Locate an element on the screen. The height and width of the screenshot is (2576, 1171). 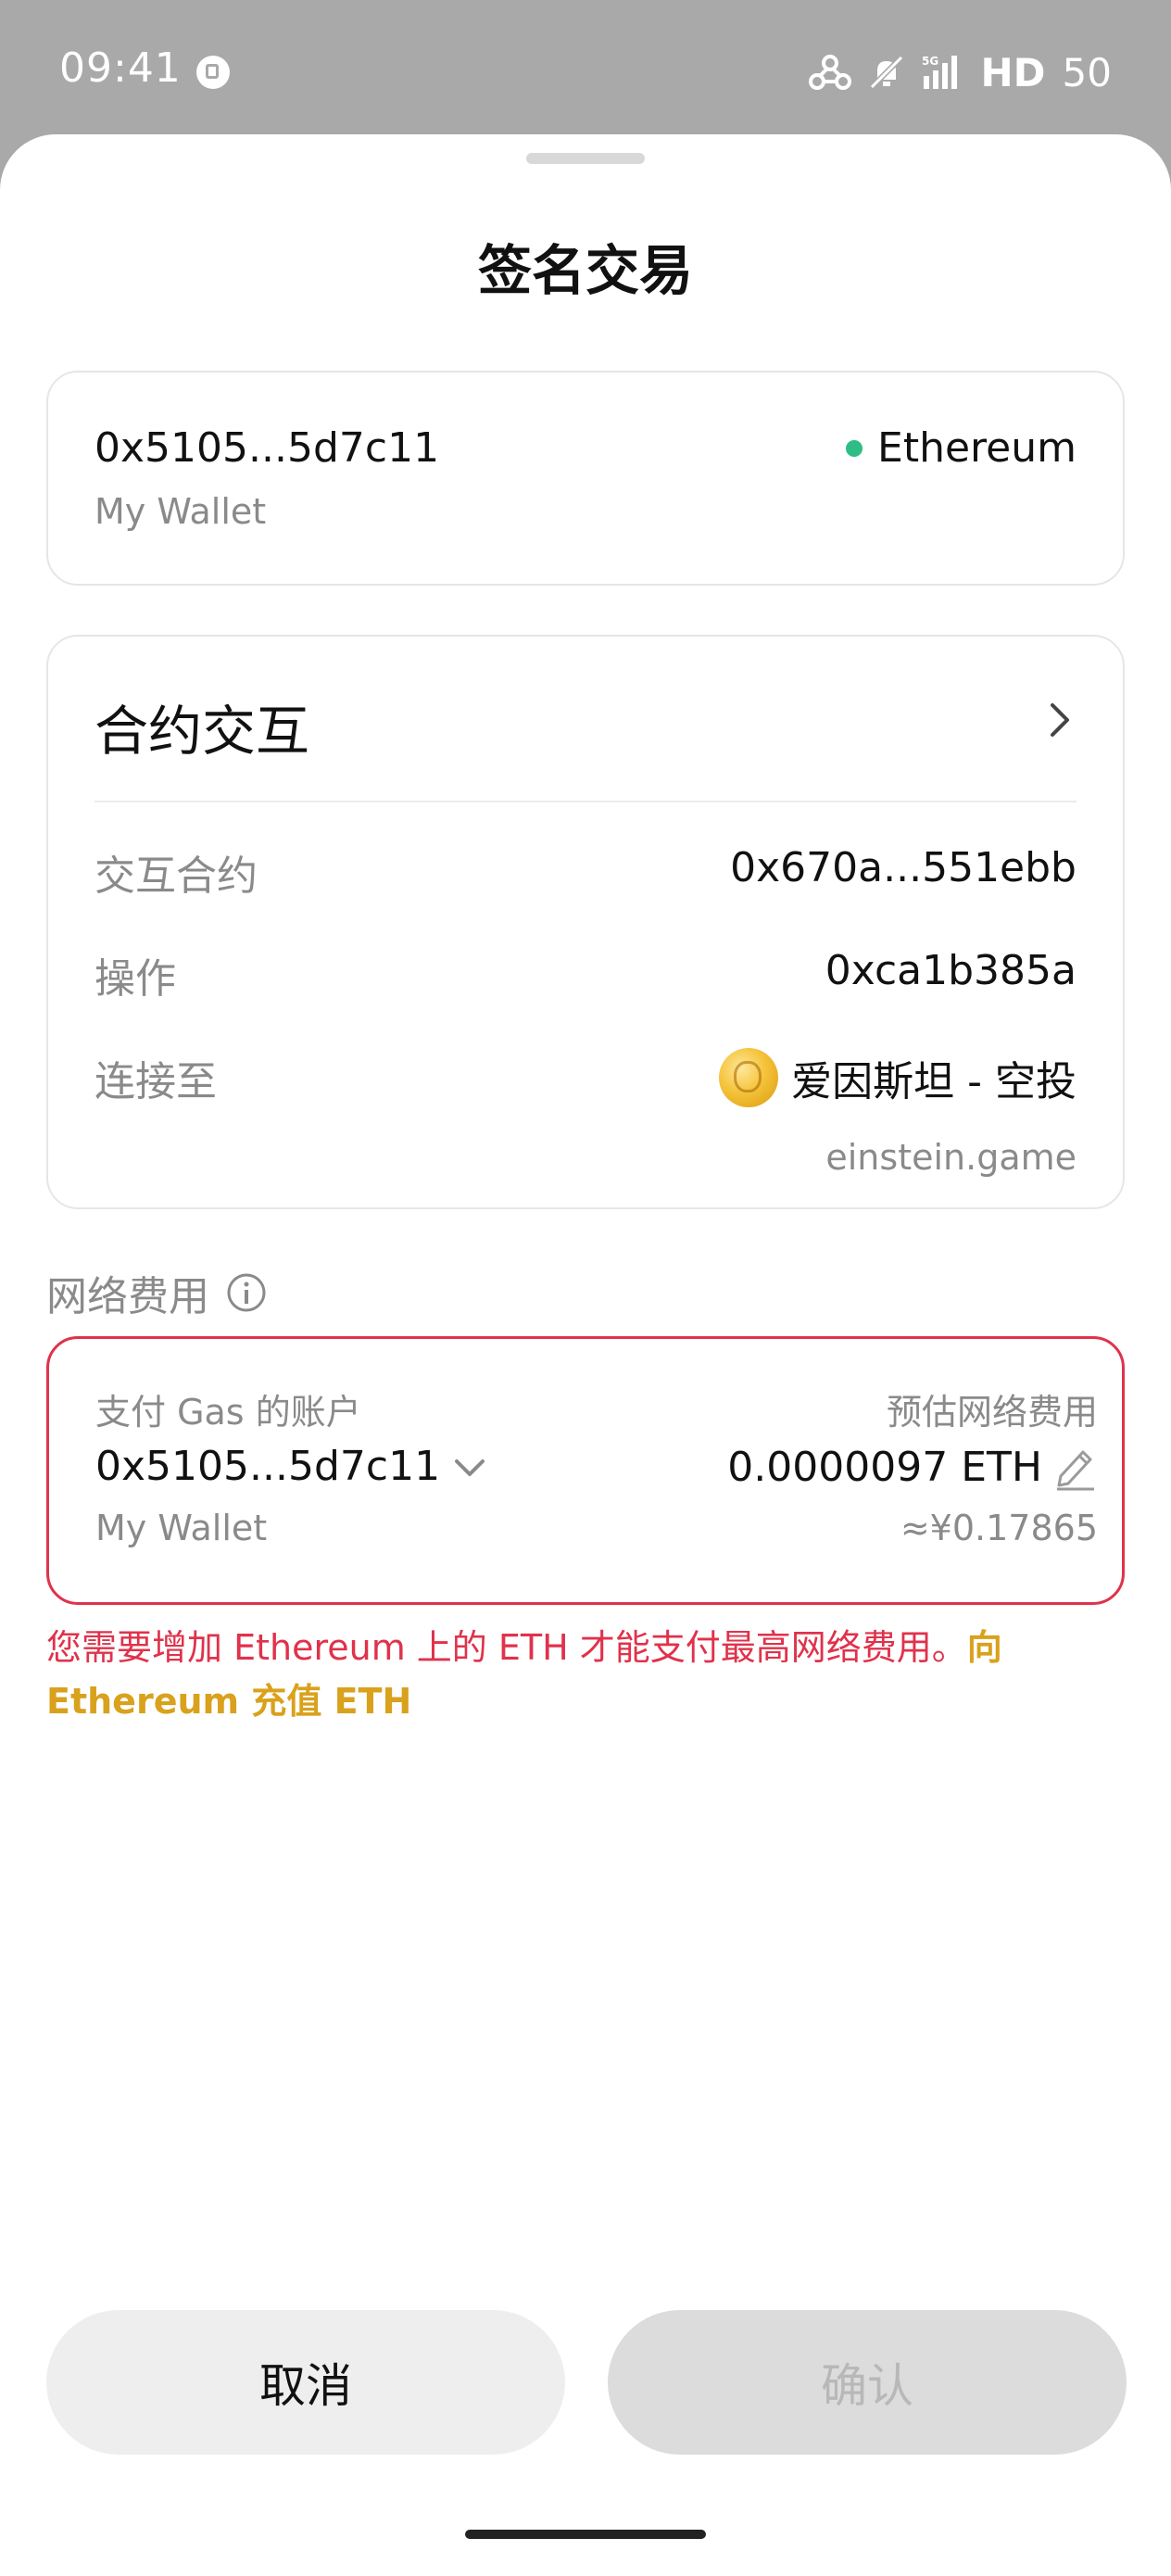
sheet-title: 签名交易 is located at coordinates (585, 271).